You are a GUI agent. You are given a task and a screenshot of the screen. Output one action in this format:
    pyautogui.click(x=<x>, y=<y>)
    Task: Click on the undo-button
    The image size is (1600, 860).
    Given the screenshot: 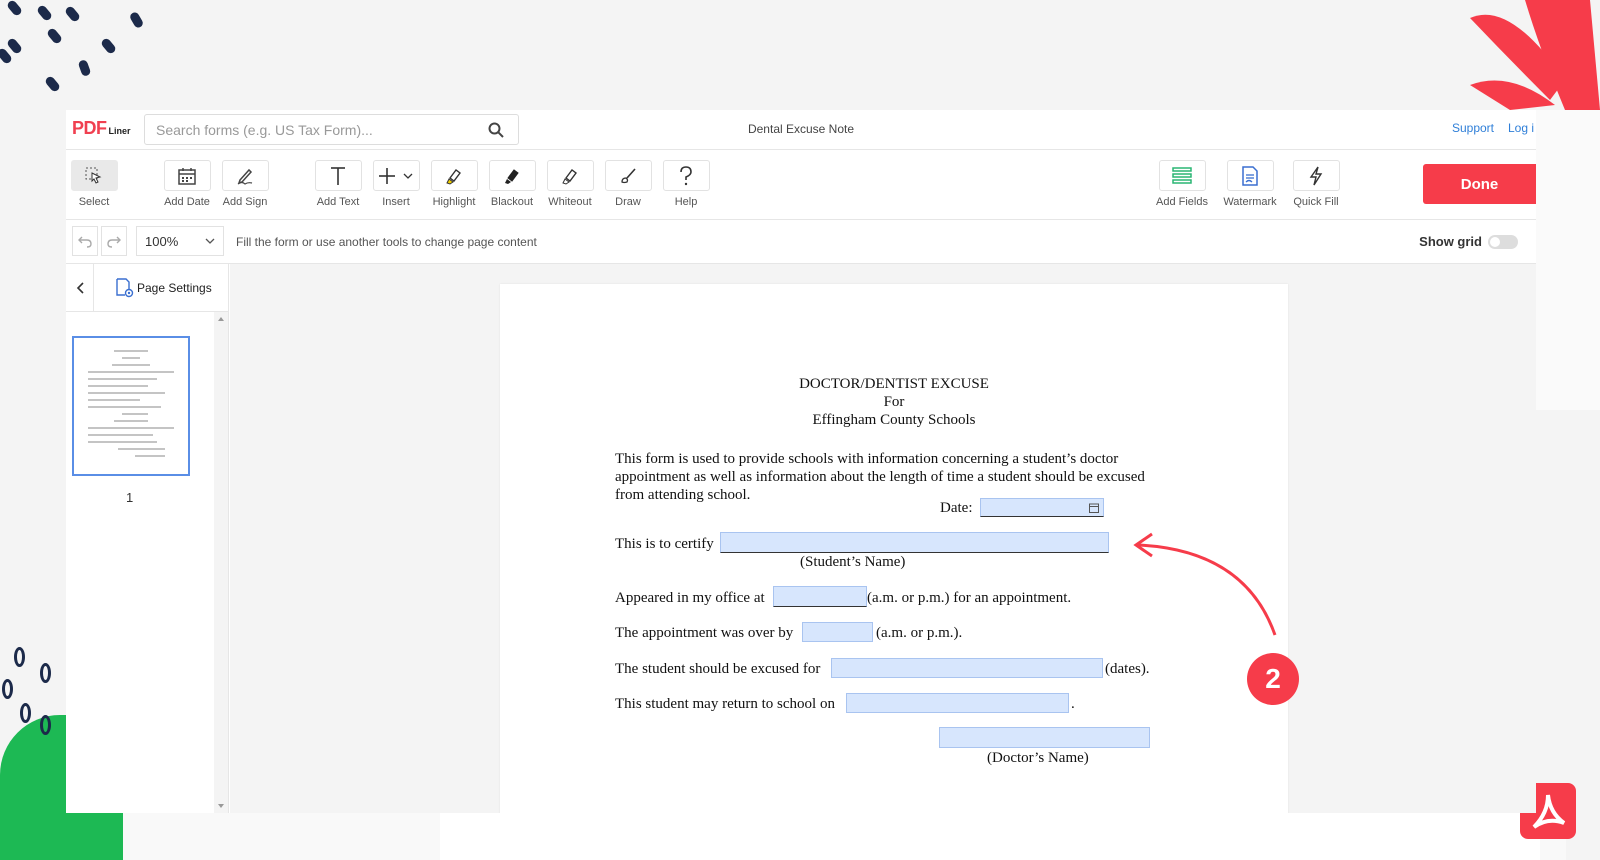 What is the action you would take?
    pyautogui.click(x=85, y=241)
    